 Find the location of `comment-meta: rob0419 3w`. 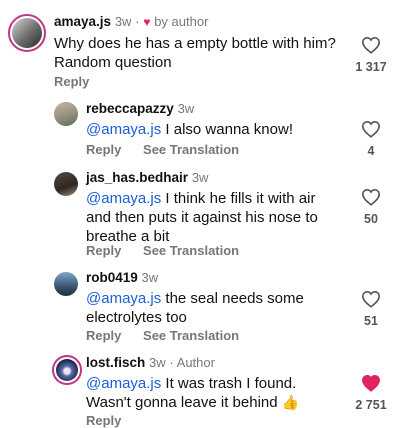

comment-meta: rob0419 3w is located at coordinates (122, 277).